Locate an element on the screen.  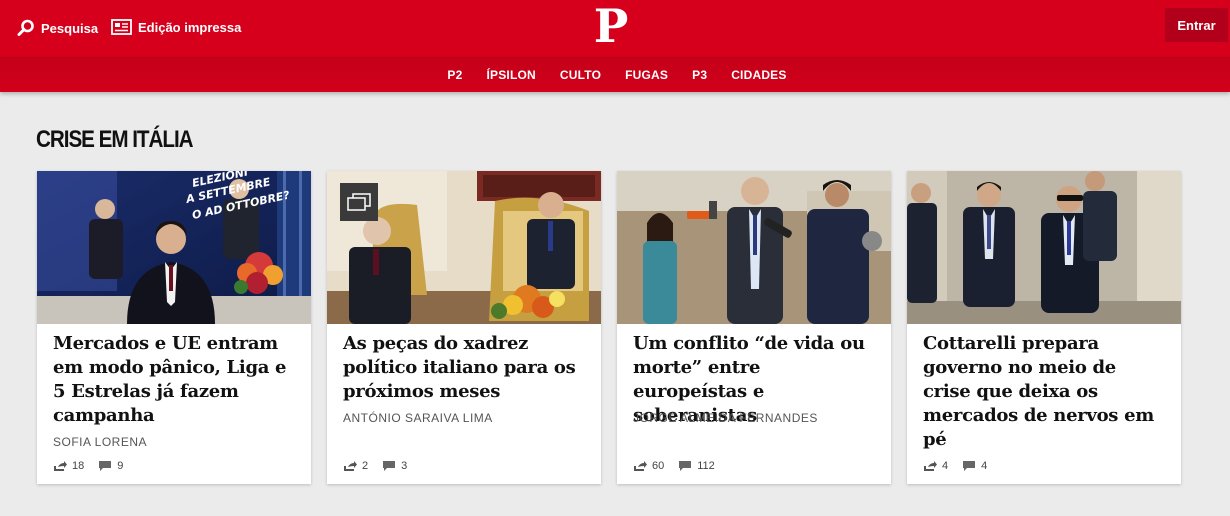
share-count: 18 is located at coordinates (68, 466).